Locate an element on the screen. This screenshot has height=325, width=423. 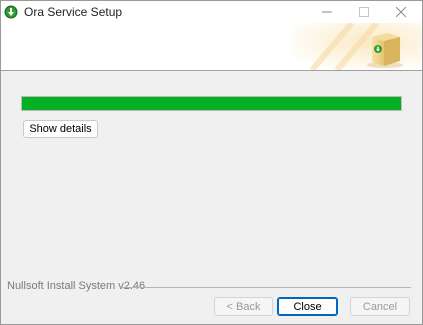
close-icon is located at coordinates (401, 12).